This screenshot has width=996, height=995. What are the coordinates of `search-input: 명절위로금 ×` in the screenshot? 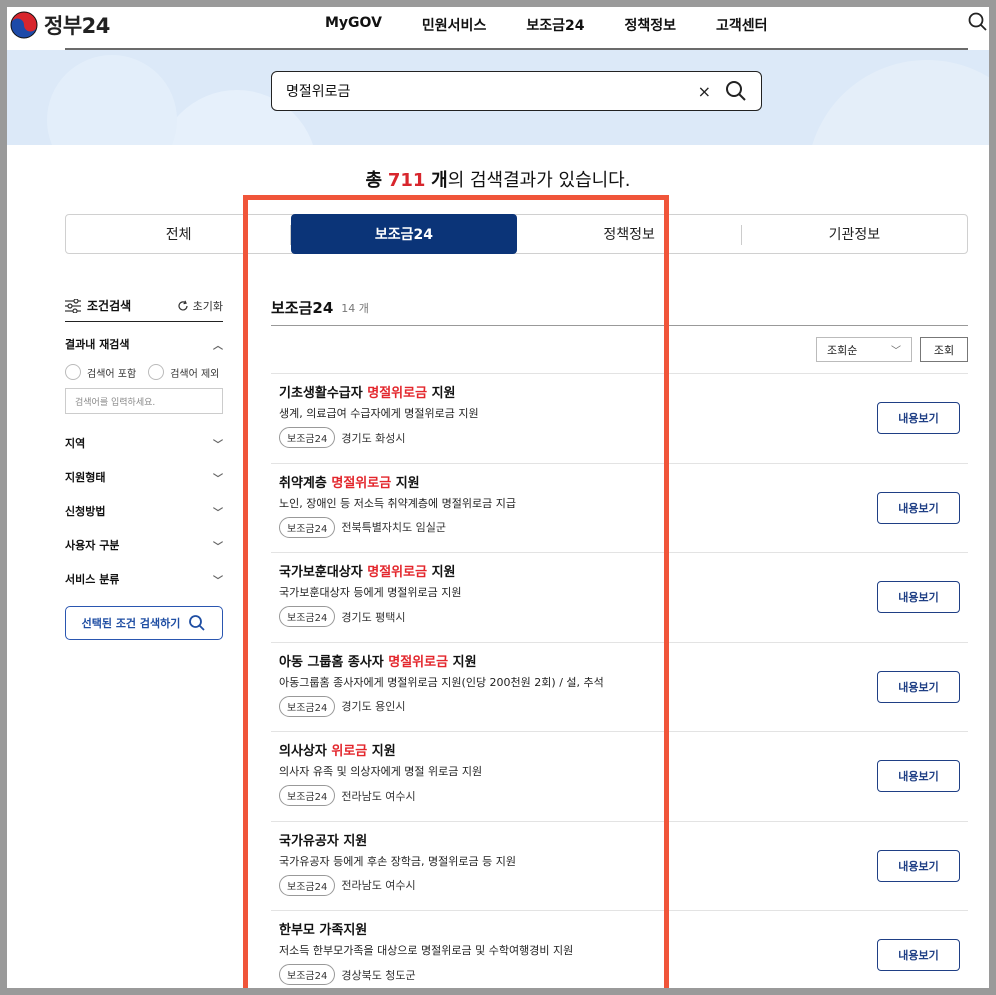 It's located at (516, 91).